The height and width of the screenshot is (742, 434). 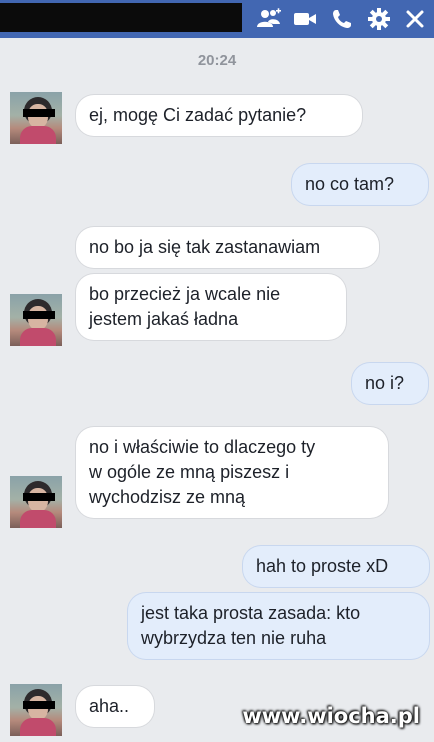 I want to click on outgoing-message: no co tam?, so click(x=360, y=184).